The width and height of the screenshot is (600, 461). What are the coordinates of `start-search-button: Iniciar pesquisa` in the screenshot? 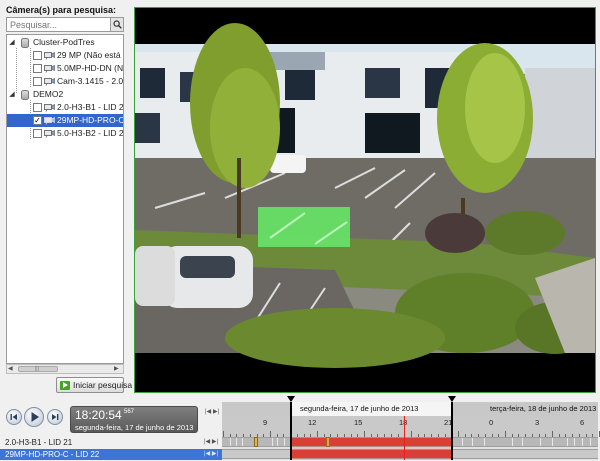 It's located at (94, 385).